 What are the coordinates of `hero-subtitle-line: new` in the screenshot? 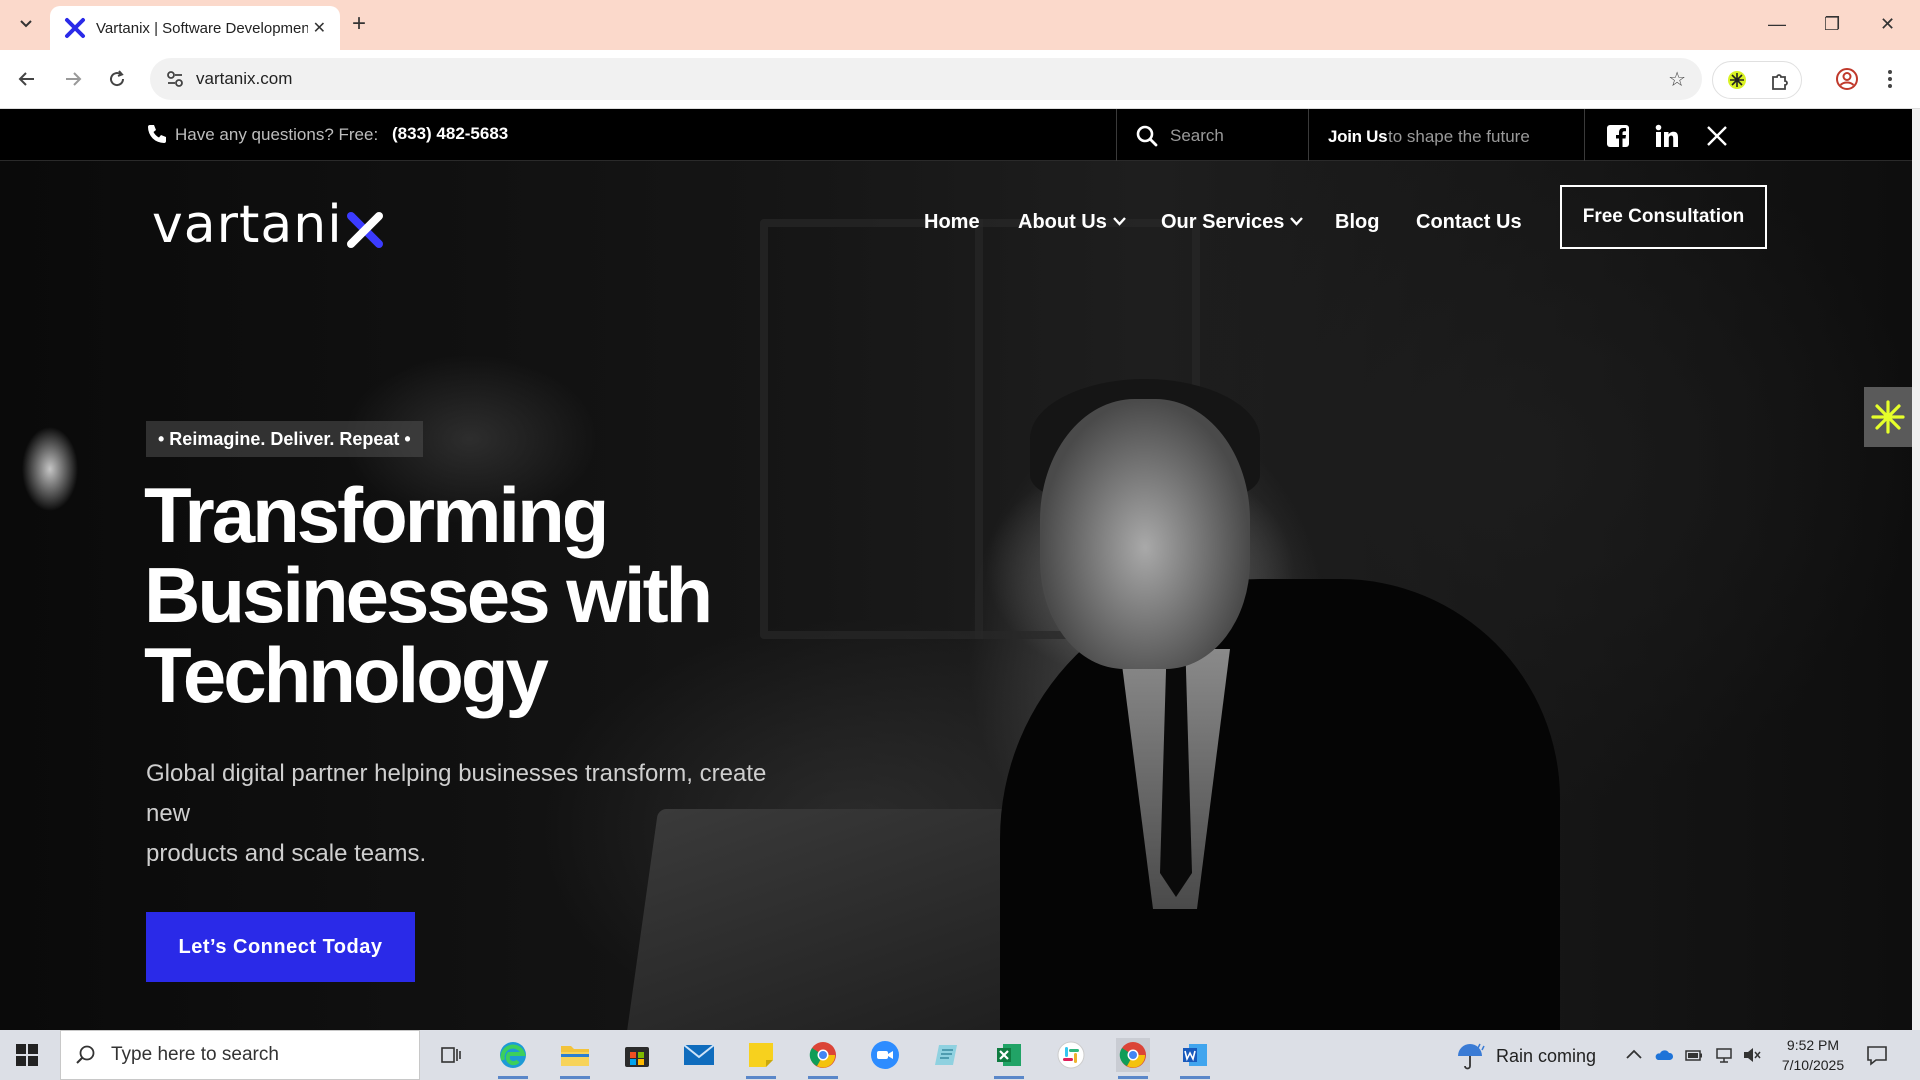 It's located at (168, 813).